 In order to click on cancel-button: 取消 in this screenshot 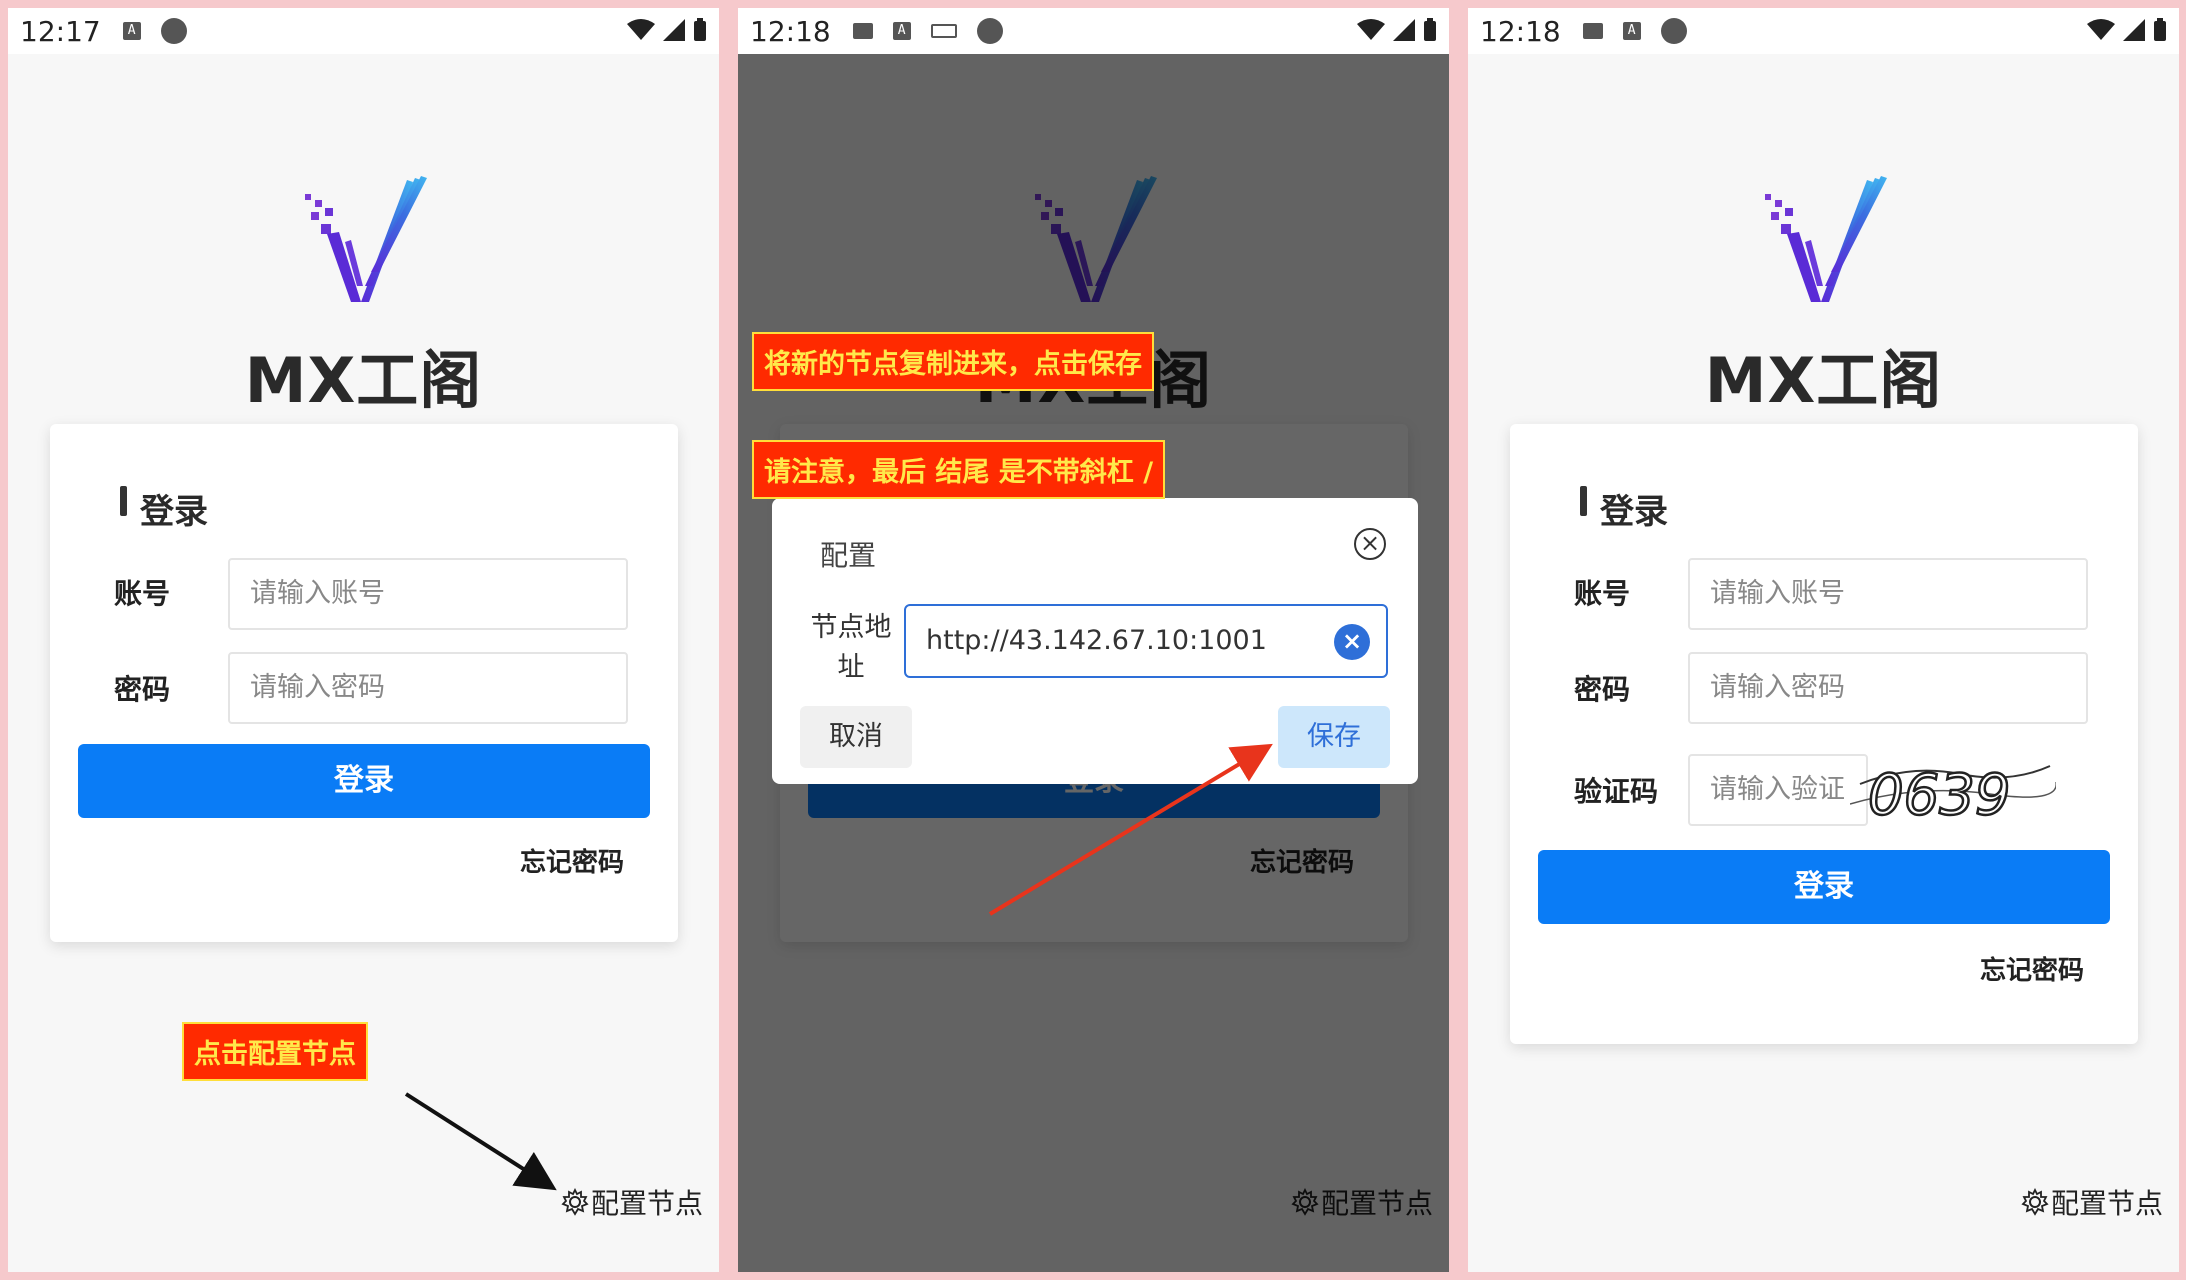, I will do `click(856, 737)`.